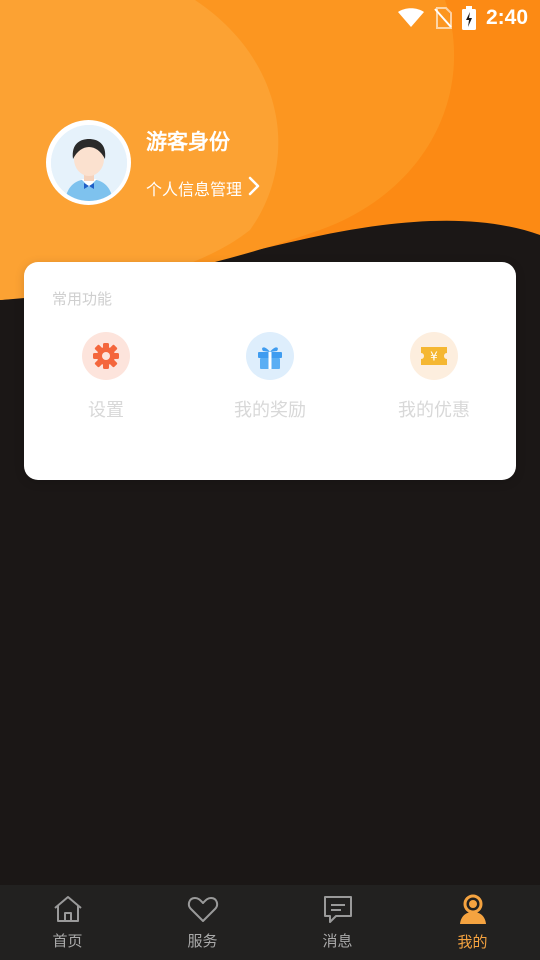 This screenshot has height=960, width=540. I want to click on coupons-item: ¥ 我的优惠, so click(434, 377).